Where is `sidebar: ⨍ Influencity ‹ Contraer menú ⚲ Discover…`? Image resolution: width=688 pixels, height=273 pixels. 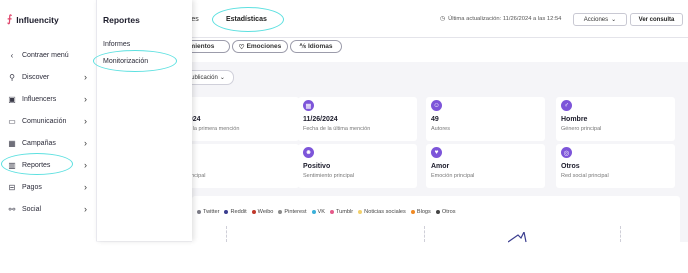
sidebar: ⨍ Influencity ‹ Contraer menú ⚲ Discover… is located at coordinates (48, 136).